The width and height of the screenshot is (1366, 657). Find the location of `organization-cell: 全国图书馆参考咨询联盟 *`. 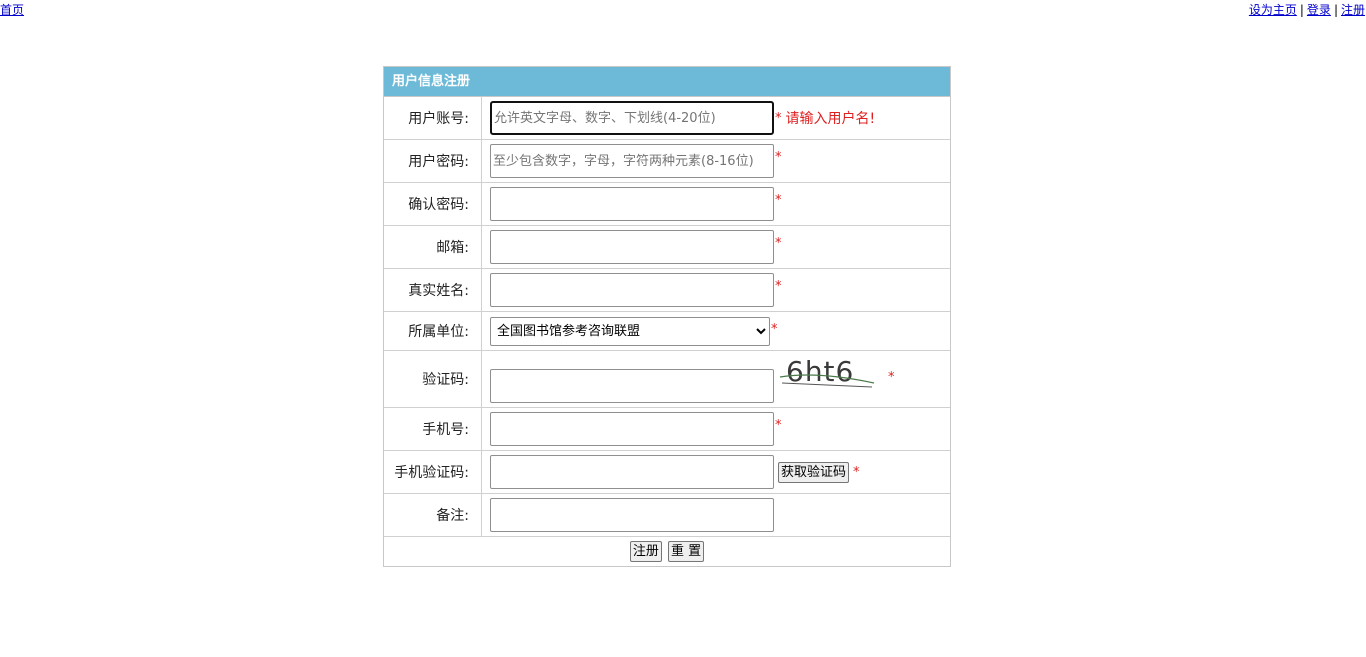

organization-cell: 全国图书馆参考咨询联盟 * is located at coordinates (716, 331).